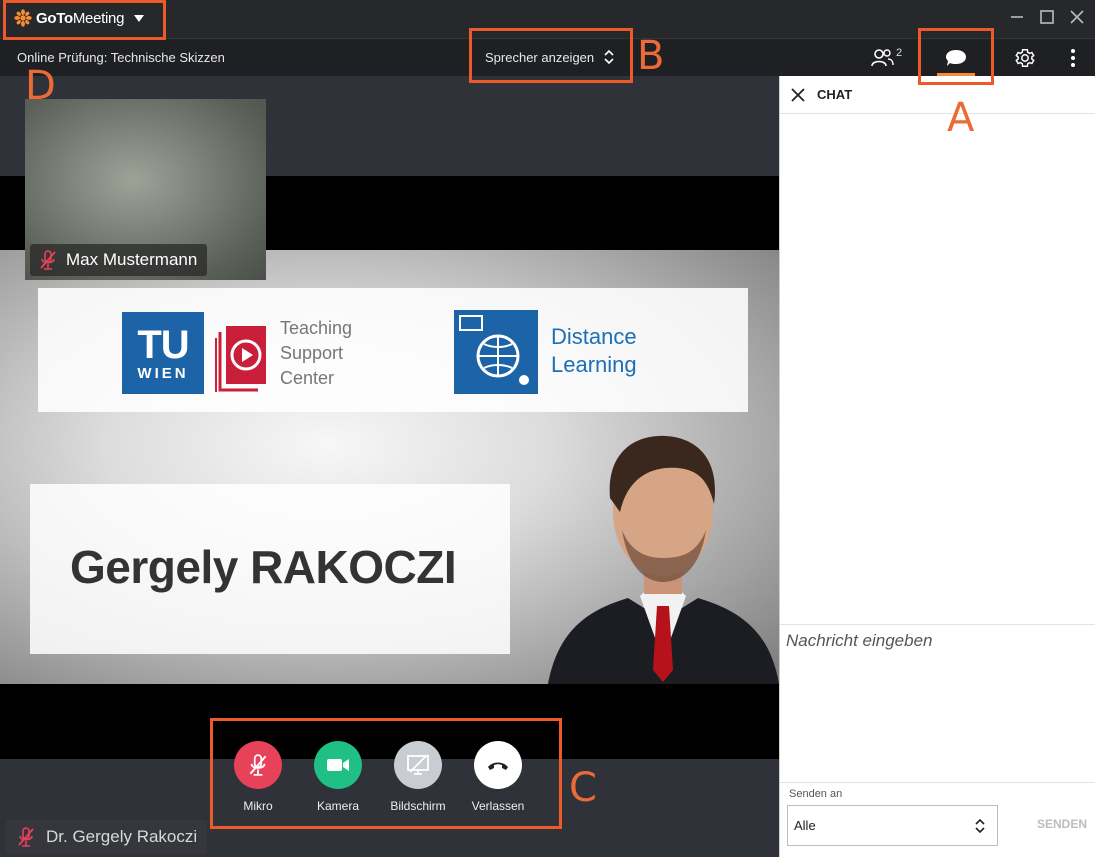 The height and width of the screenshot is (857, 1095). What do you see at coordinates (122, 836) in the screenshot?
I see `presenter-label: Dr. Gergely Rakoczi` at bounding box center [122, 836].